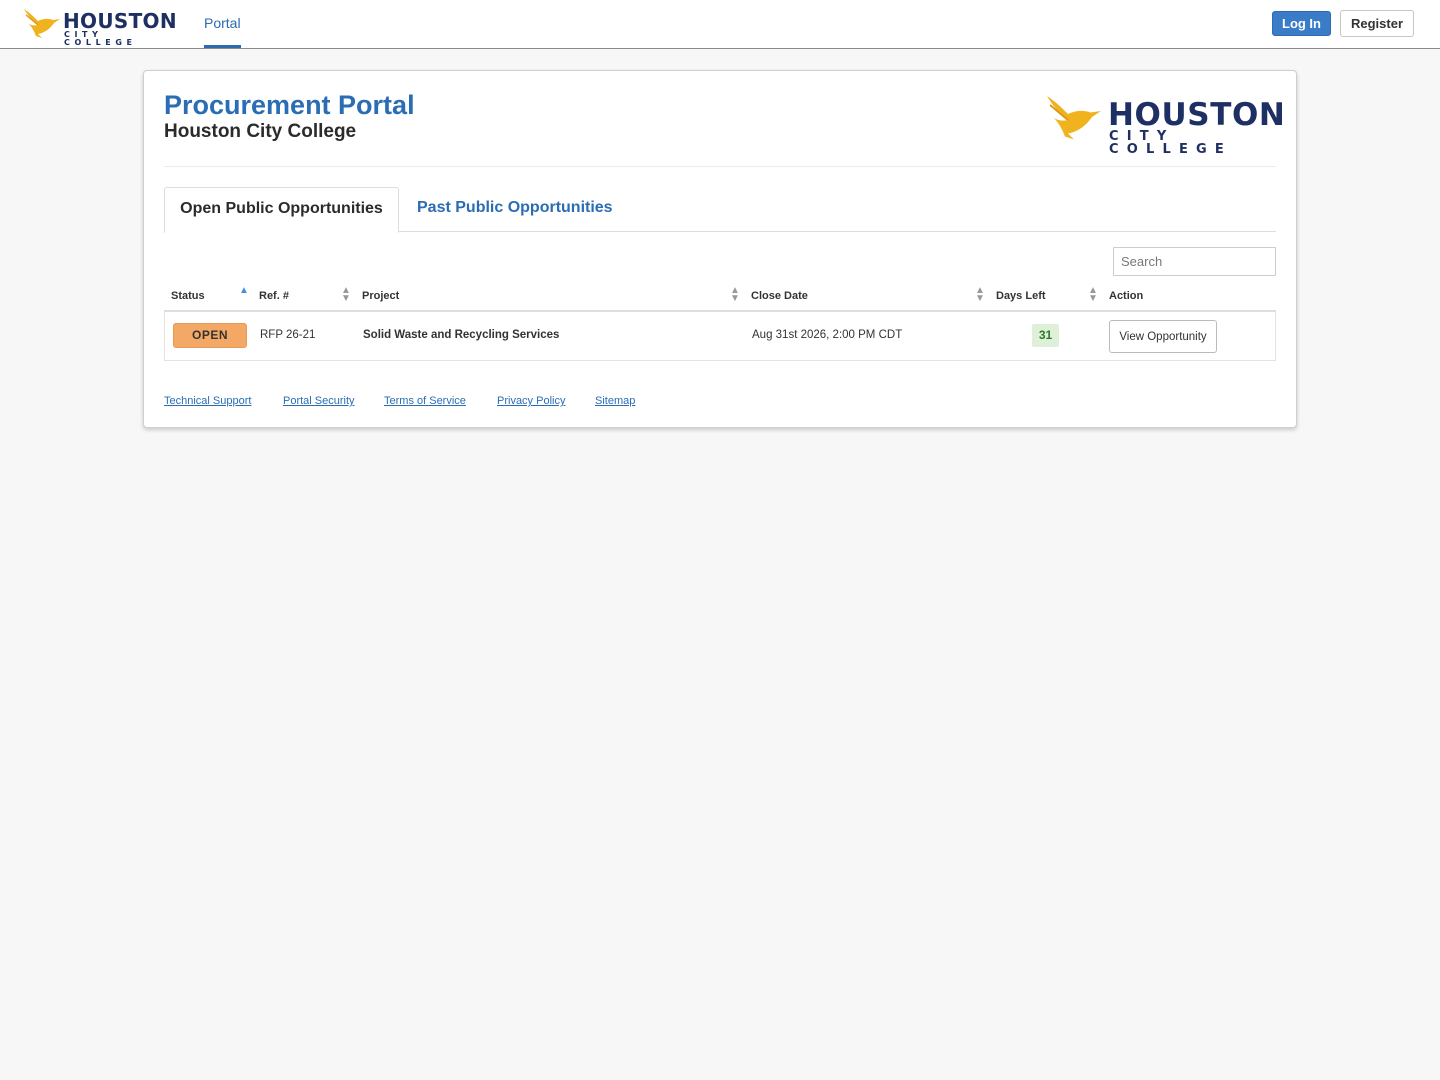 The image size is (1440, 1080). Describe the element at coordinates (288, 335) in the screenshot. I see `ref-number: RFP 26-21` at that location.